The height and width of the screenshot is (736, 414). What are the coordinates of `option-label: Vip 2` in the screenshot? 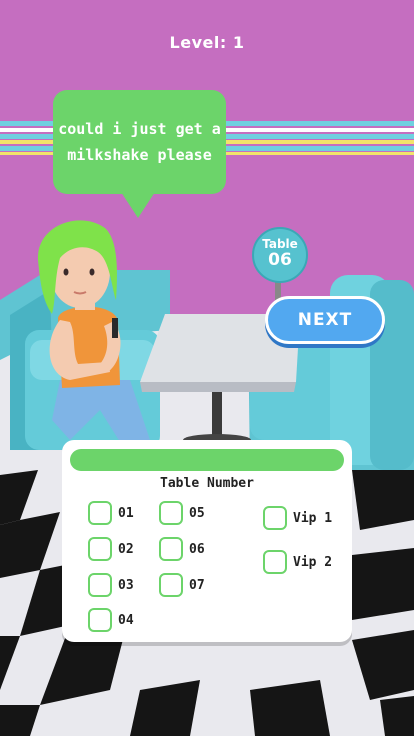 It's located at (313, 562).